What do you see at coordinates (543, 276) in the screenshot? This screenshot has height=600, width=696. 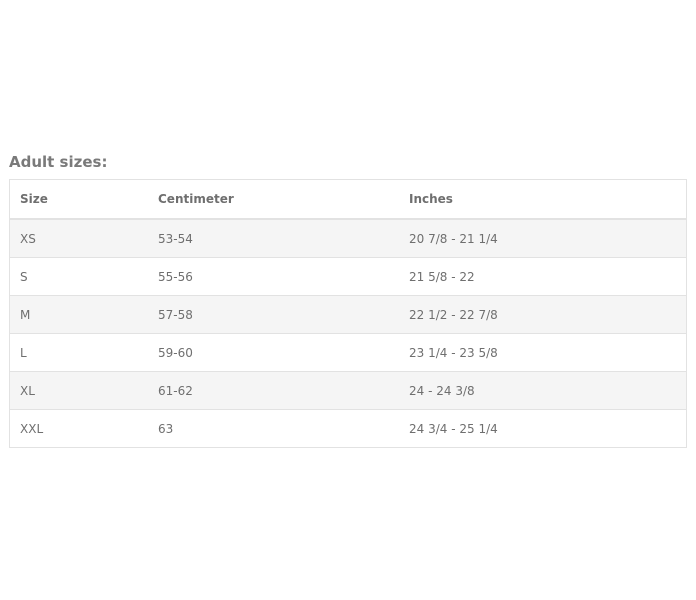 I see `cell-inches: 21 5/8 - 22` at bounding box center [543, 276].